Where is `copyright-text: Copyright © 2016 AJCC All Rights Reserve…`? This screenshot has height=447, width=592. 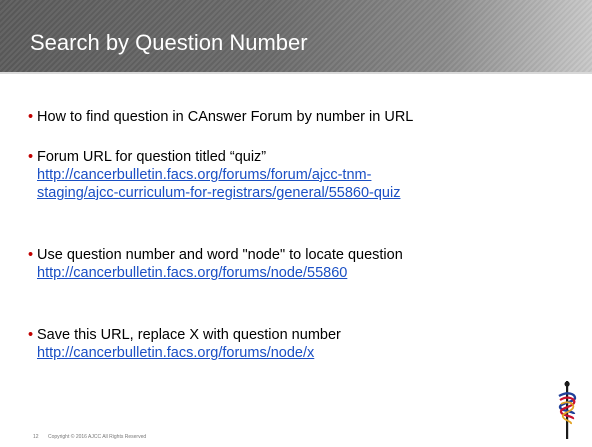
copyright-text: Copyright © 2016 AJCC All Rights Reserve… is located at coordinates (97, 437).